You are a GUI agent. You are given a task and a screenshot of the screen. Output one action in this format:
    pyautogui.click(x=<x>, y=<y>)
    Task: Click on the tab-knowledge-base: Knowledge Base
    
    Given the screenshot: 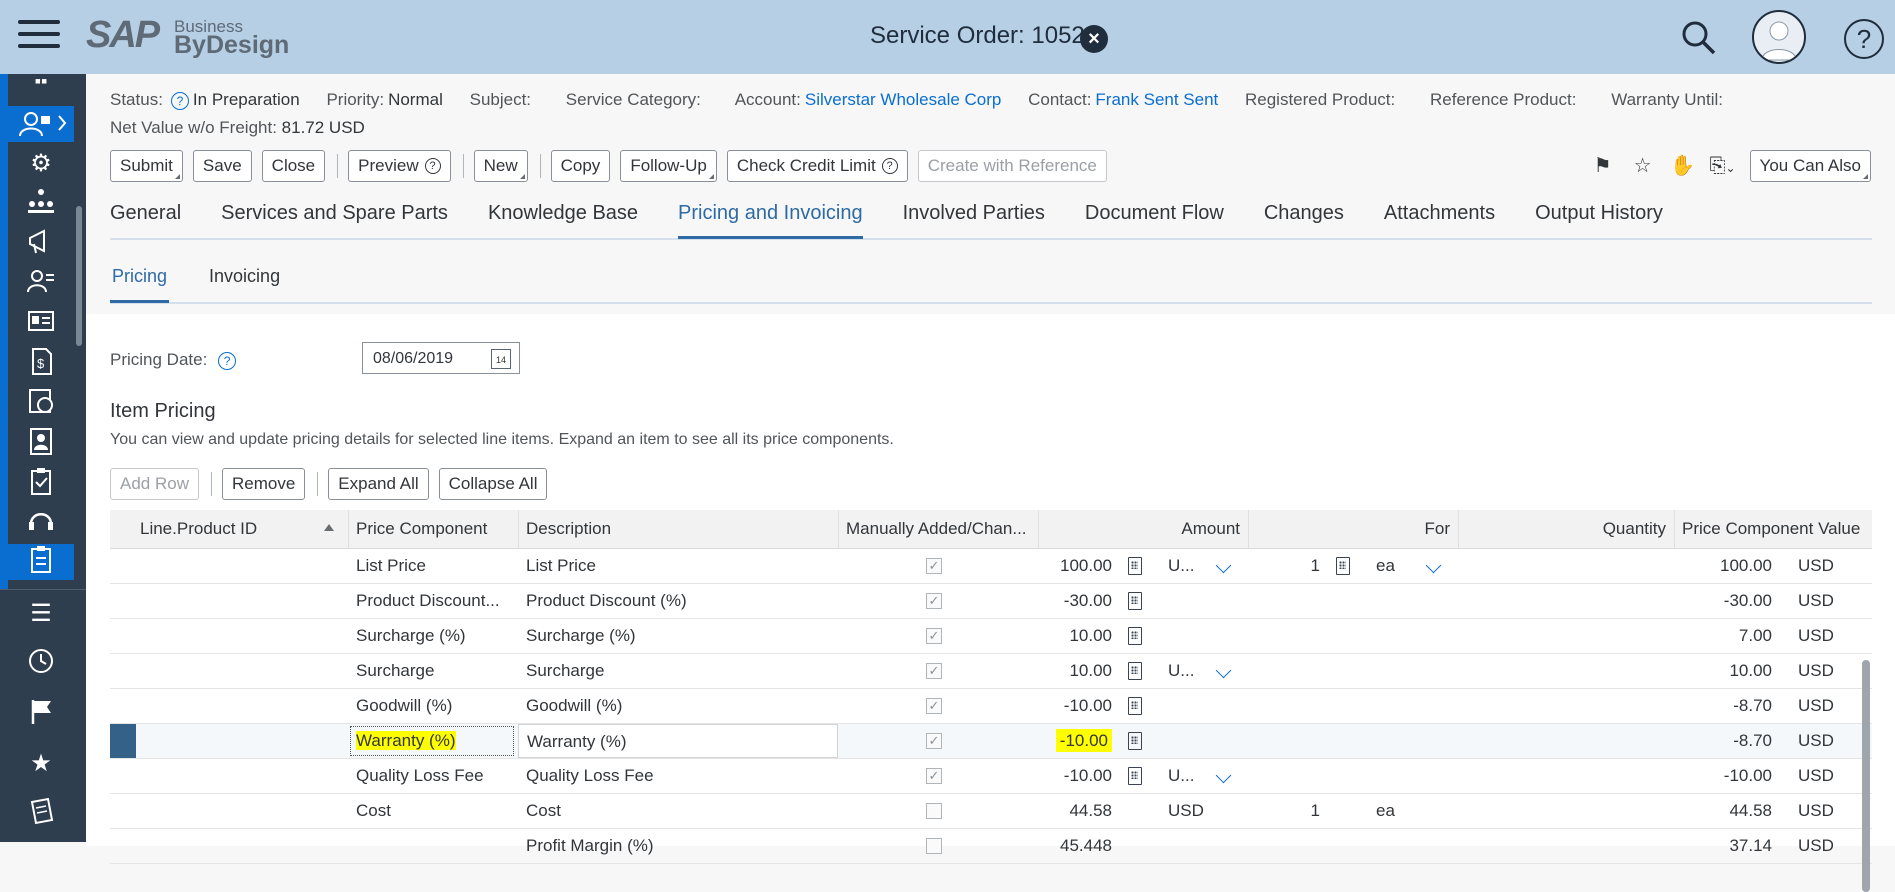 What is the action you would take?
    pyautogui.click(x=563, y=215)
    